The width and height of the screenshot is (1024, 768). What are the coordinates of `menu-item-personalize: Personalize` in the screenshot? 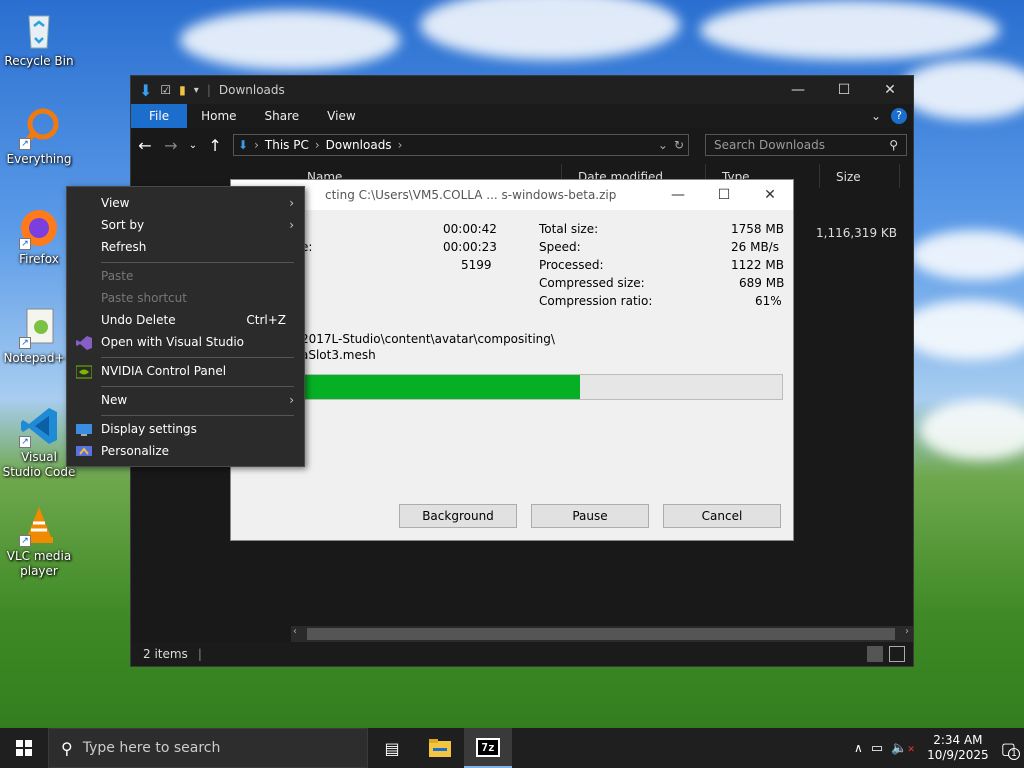 It's located at (185, 451).